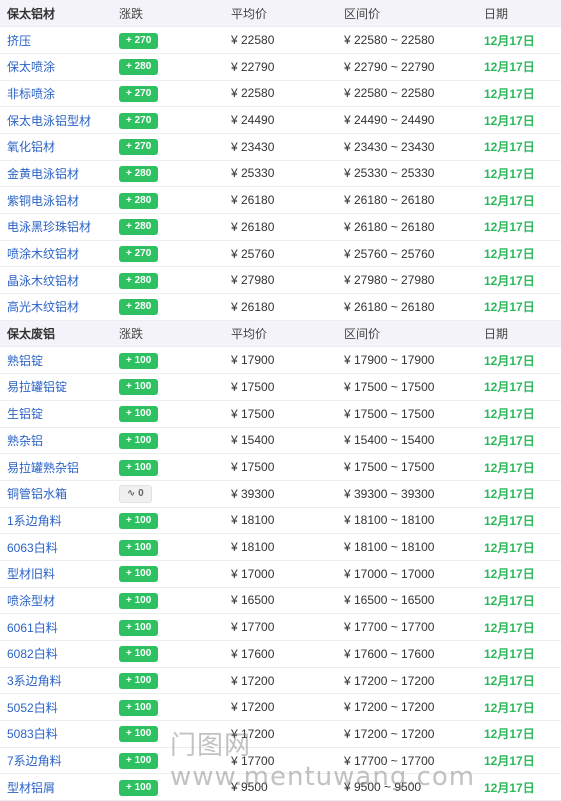  Describe the element at coordinates (56, 200) in the screenshot. I see `product-name-link: 紫铜电泳铝材` at that location.